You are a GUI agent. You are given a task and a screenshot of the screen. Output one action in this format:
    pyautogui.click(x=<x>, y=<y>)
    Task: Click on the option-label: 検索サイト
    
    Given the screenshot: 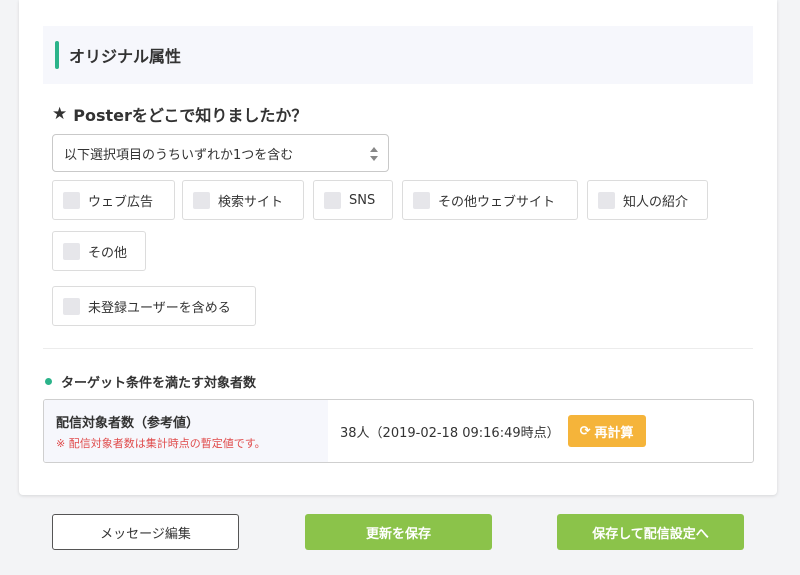 What is the action you would take?
    pyautogui.click(x=251, y=202)
    